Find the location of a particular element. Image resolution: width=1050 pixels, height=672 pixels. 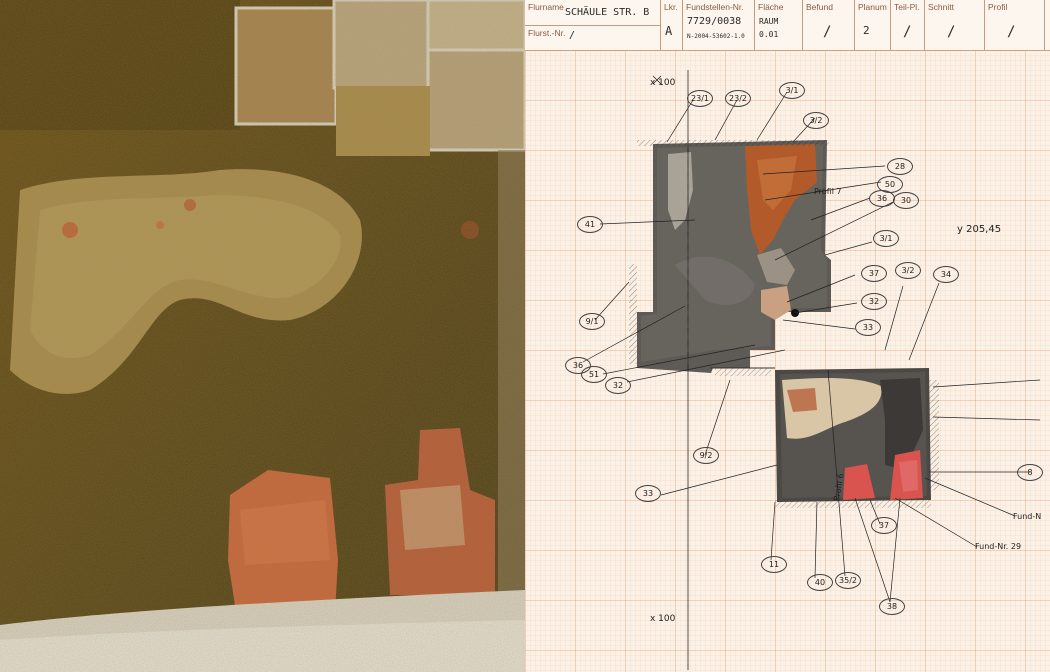

fundstellen-nr-sub: N-2004-53602-1.0 is located at coordinates (716, 36).